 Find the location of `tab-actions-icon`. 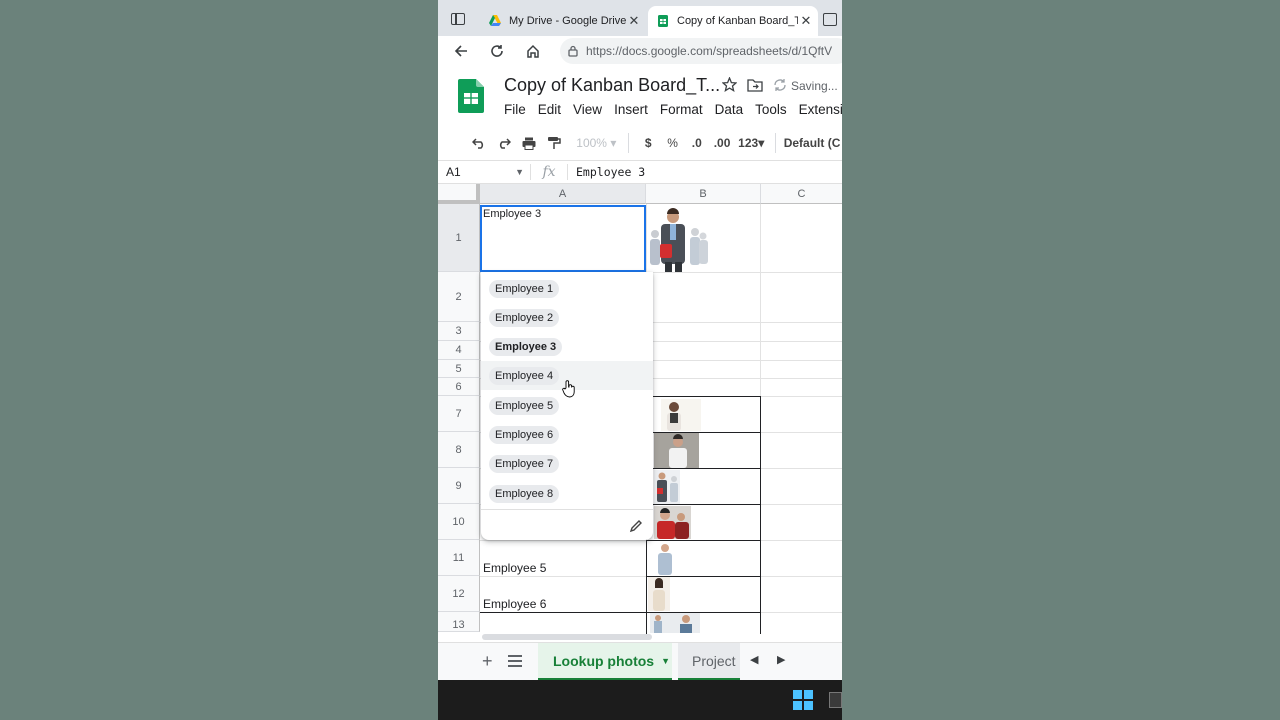

tab-actions-icon is located at coordinates (458, 19).